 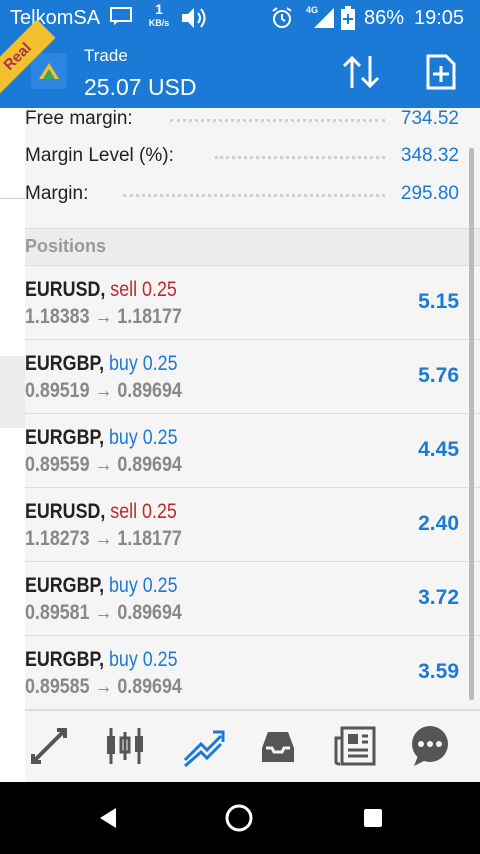 What do you see at coordinates (12, 392) in the screenshot?
I see `drawer-selected-item` at bounding box center [12, 392].